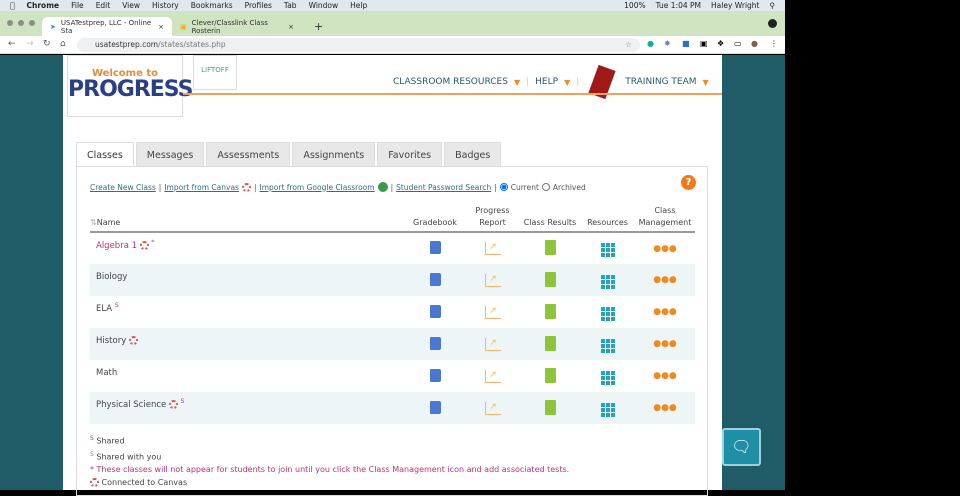  I want to click on class-name-cell: History, so click(247, 344).